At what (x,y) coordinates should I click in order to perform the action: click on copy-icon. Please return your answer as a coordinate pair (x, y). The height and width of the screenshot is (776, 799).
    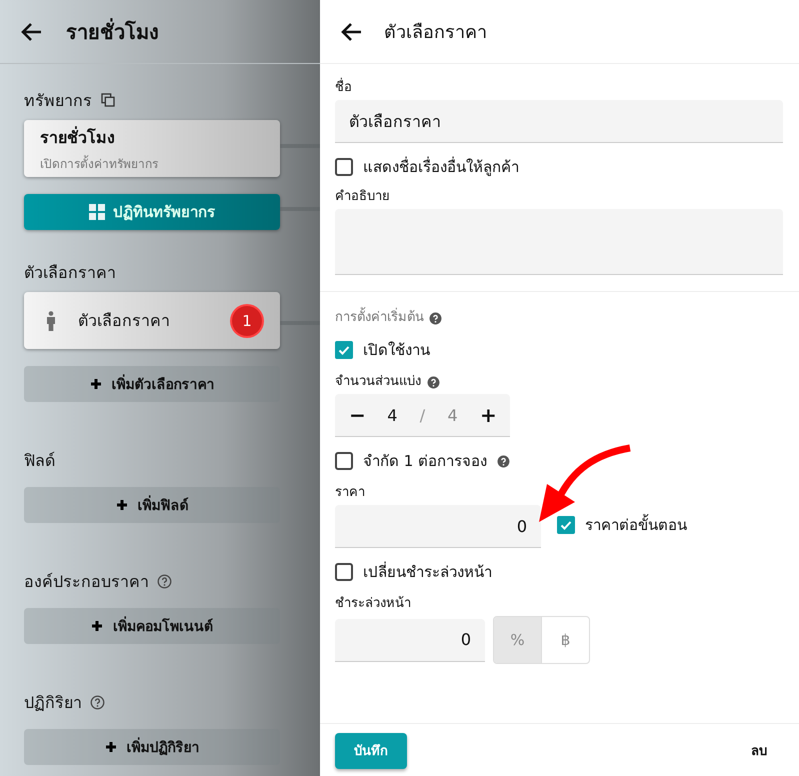
    Looking at the image, I should click on (108, 100).